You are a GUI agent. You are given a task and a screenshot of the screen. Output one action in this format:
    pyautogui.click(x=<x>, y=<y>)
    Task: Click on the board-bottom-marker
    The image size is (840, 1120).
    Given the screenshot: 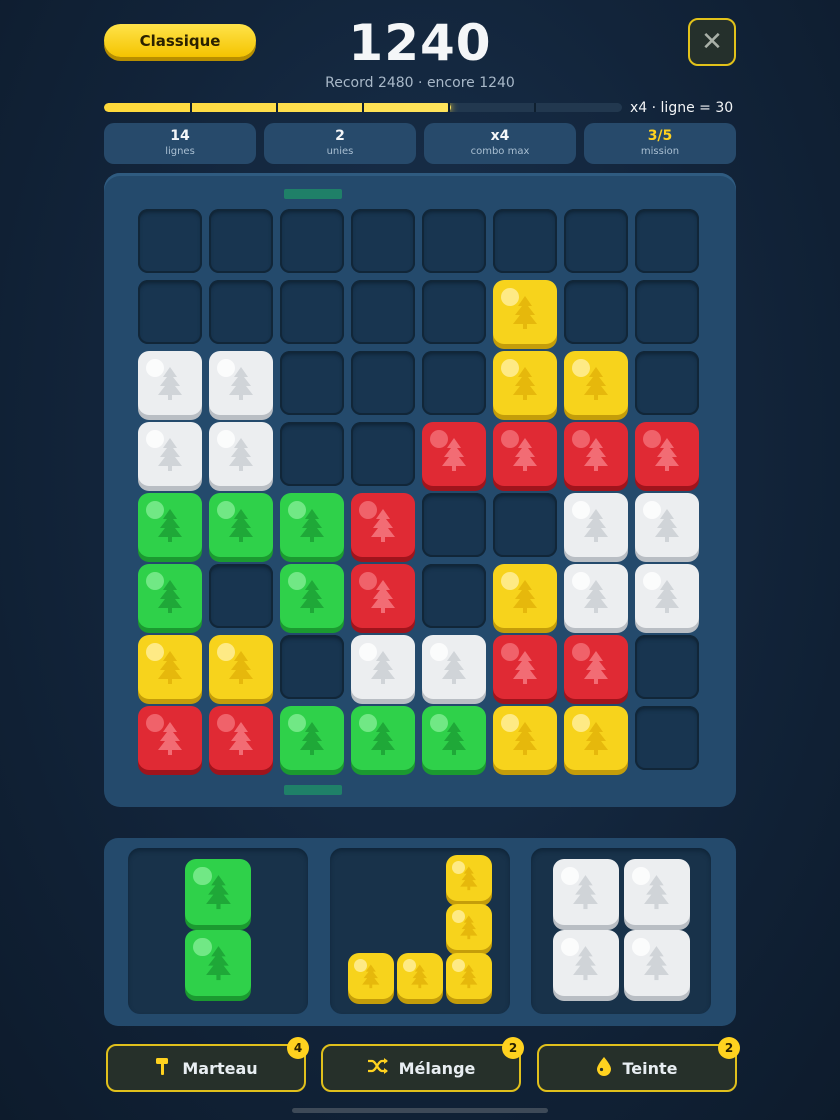 What is the action you would take?
    pyautogui.click(x=313, y=790)
    